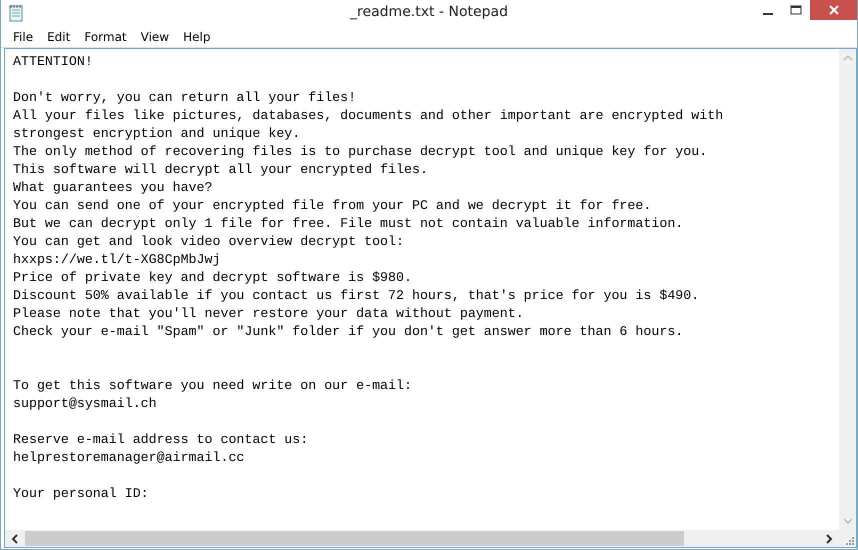  Describe the element at coordinates (112, 187) in the screenshot. I see `text-line: What guarantees you have?` at that location.